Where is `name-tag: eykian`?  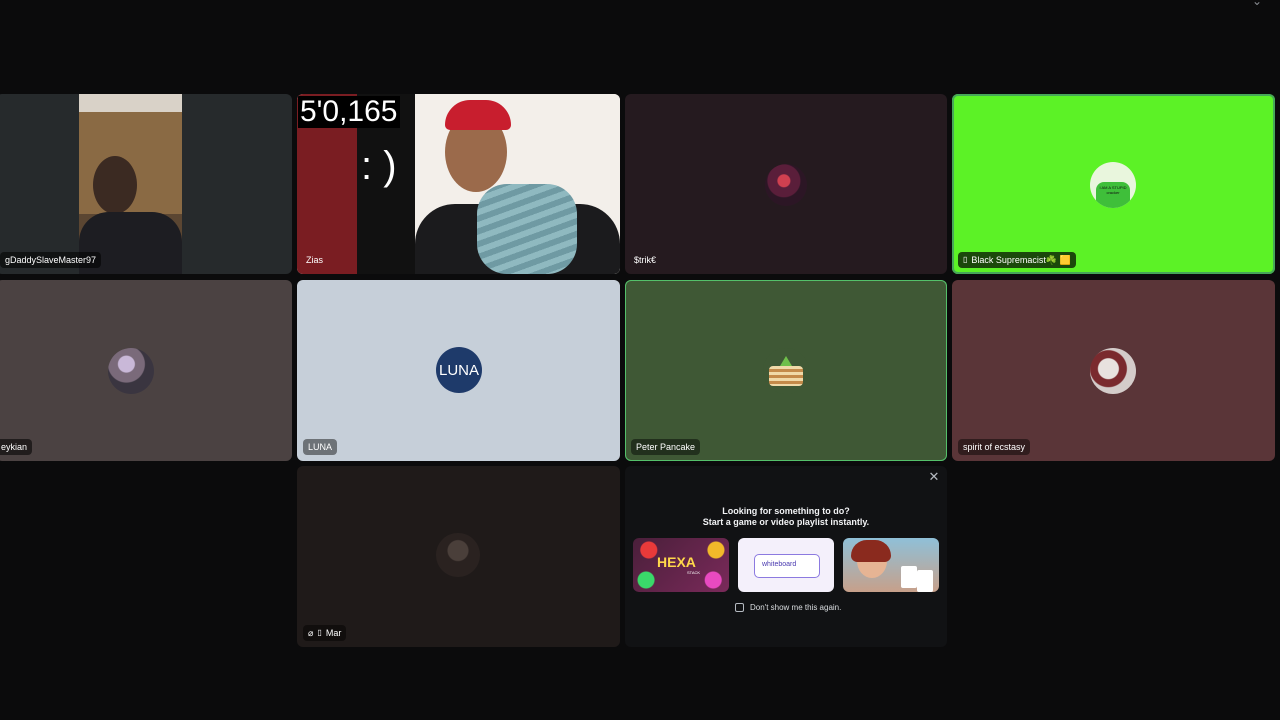
name-tag: eykian is located at coordinates (16, 447).